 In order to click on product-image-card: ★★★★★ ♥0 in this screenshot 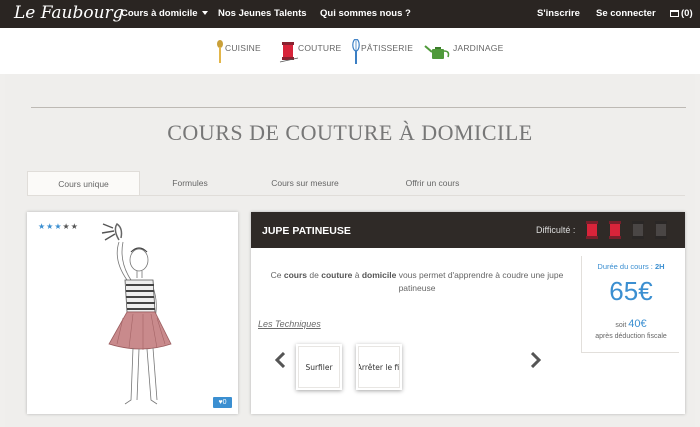, I will do `click(132, 313)`.